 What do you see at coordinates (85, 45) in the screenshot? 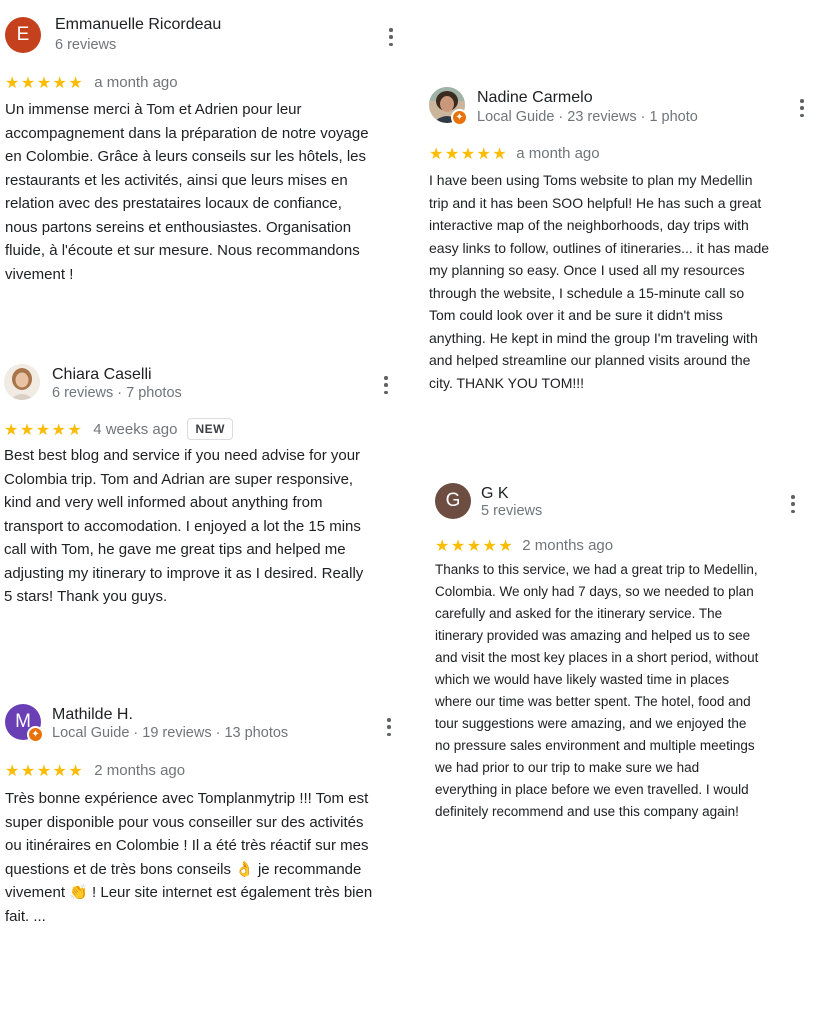
I see `reviewer-meta: 6 reviews` at bounding box center [85, 45].